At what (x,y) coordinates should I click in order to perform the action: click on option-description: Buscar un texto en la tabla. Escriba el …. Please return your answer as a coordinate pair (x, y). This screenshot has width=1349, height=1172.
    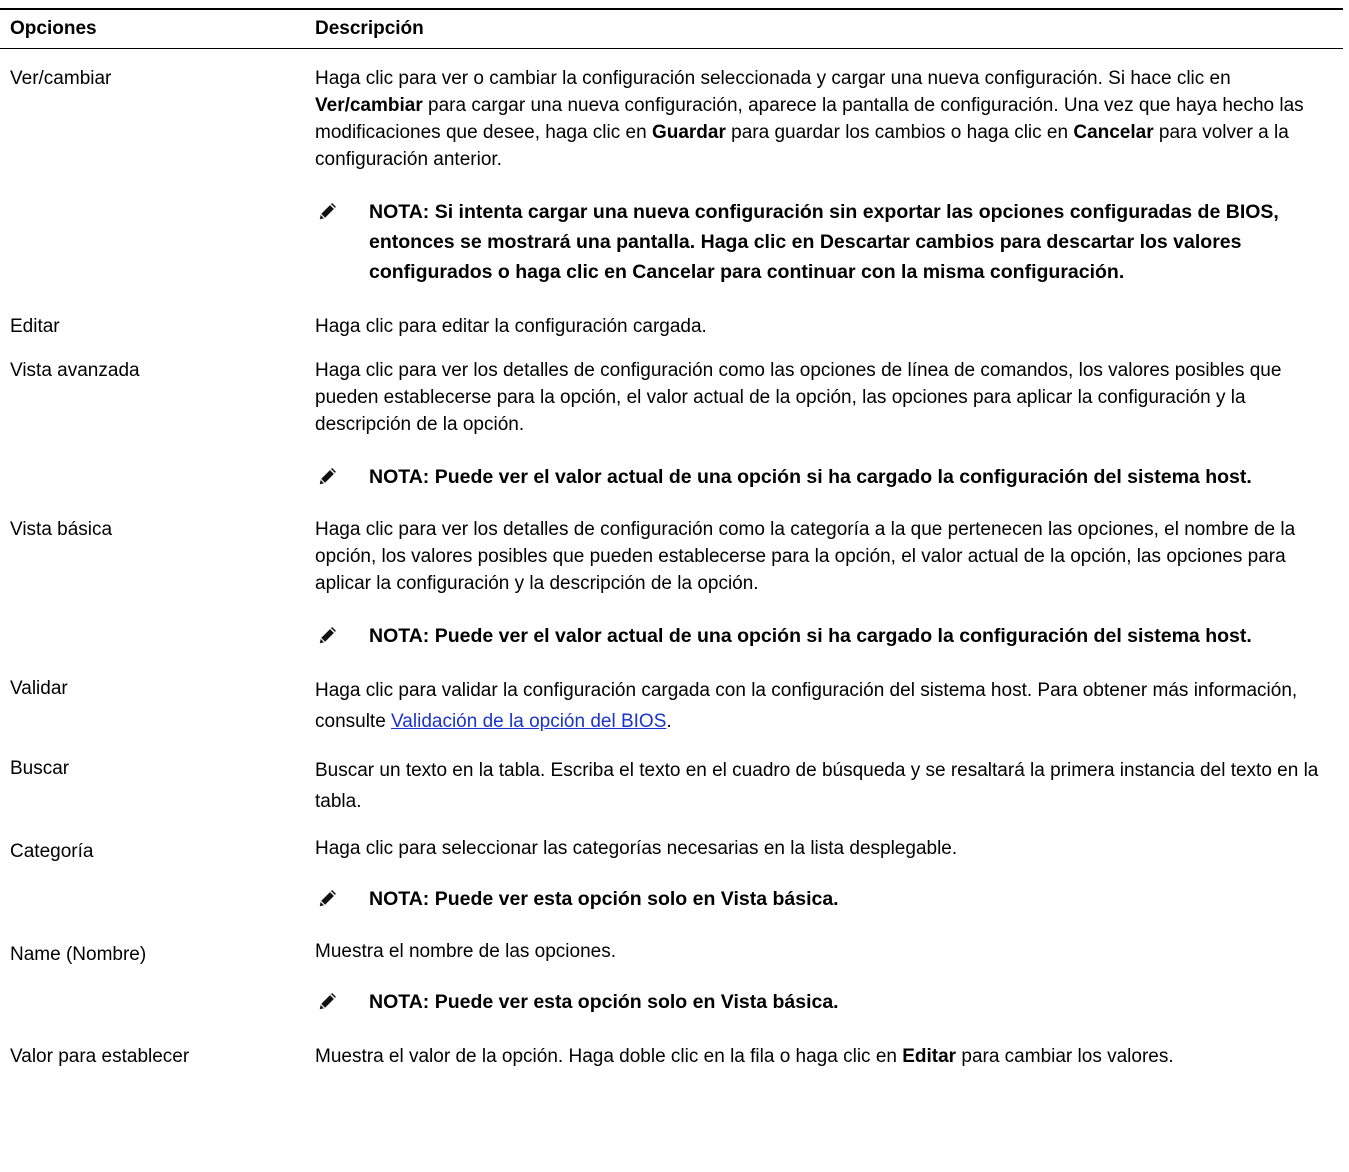
    Looking at the image, I should click on (824, 786).